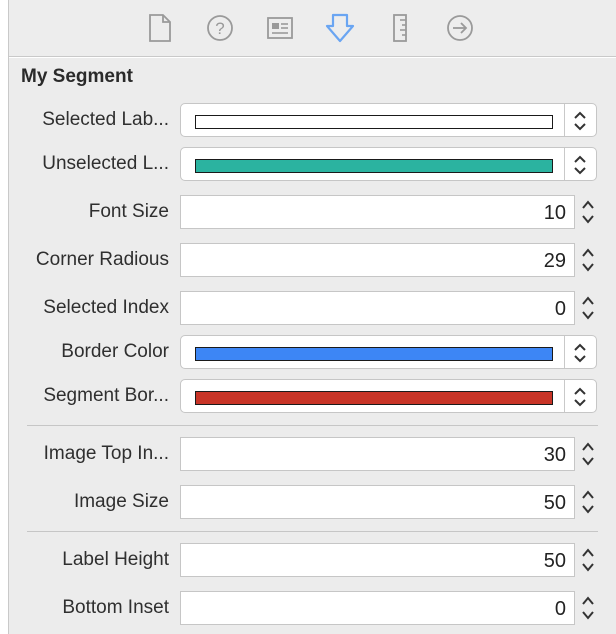  I want to click on corner-radius-field: 29, so click(377, 260).